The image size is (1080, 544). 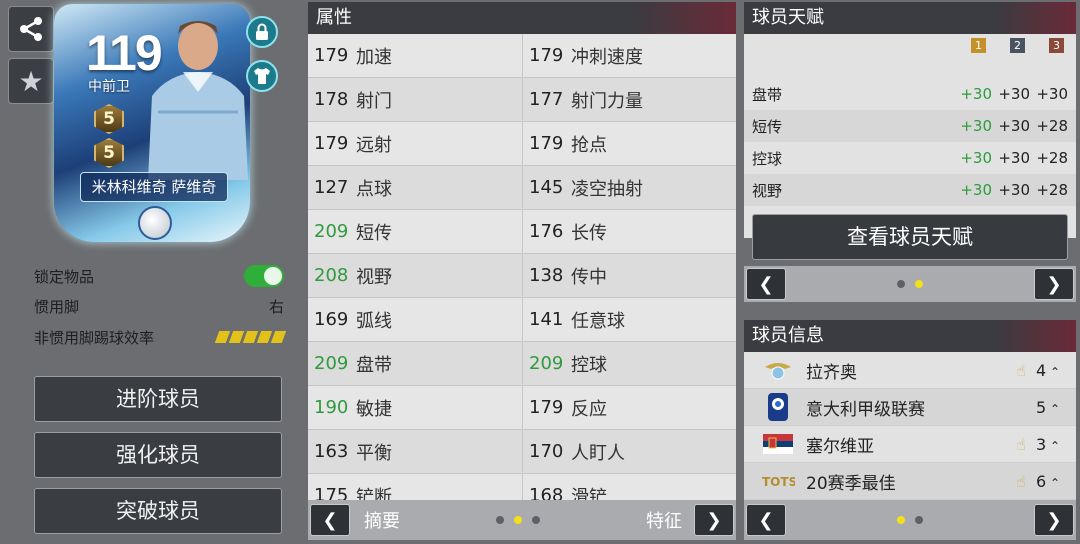 I want to click on lock-item-toggle, so click(x=264, y=276).